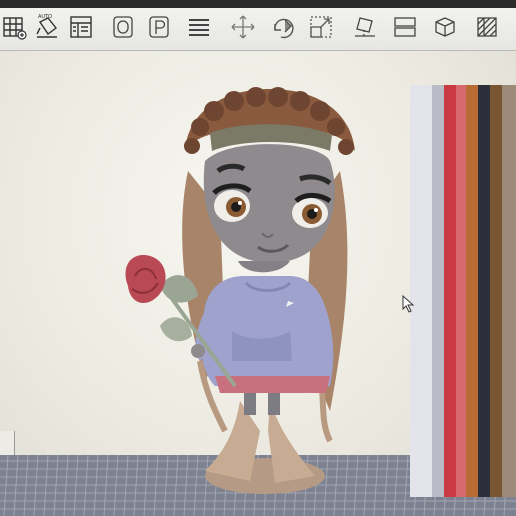 The width and height of the screenshot is (516, 516). What do you see at coordinates (47, 27) in the screenshot?
I see `auto-arrange-icon` at bounding box center [47, 27].